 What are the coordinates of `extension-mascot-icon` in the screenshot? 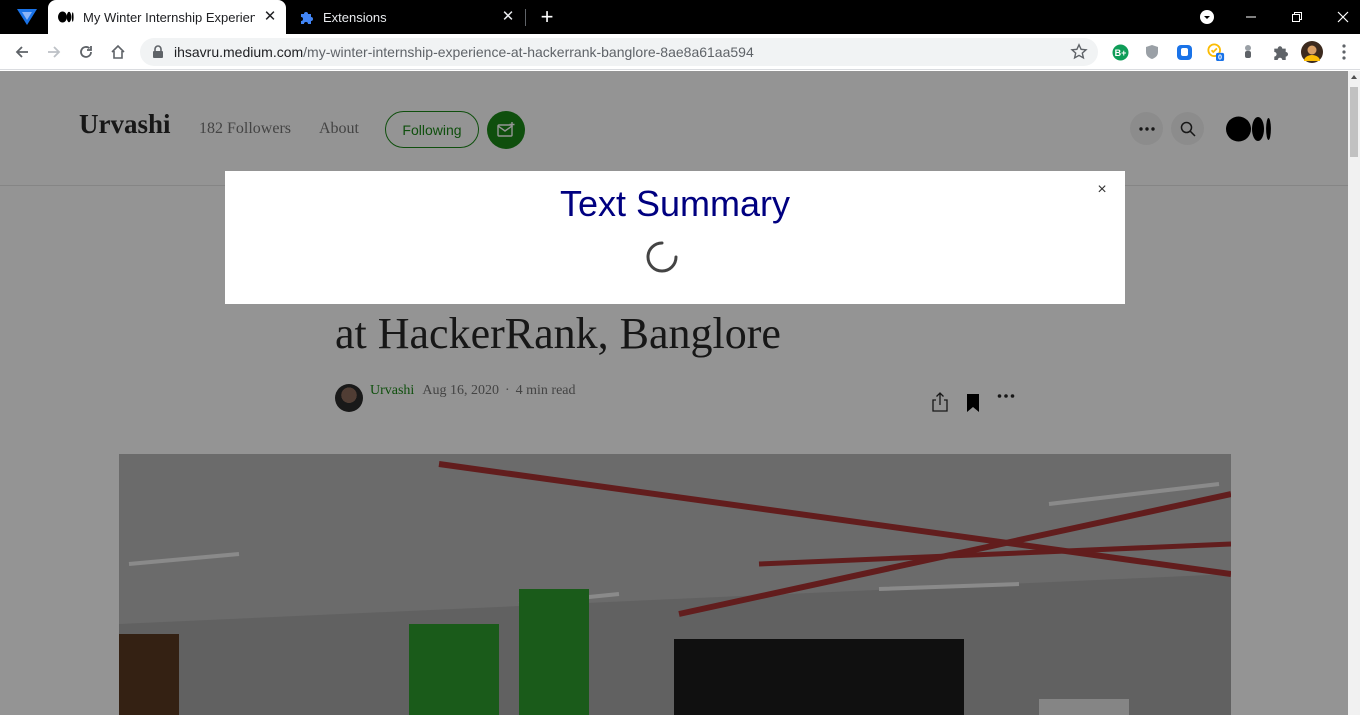 It's located at (1248, 52).